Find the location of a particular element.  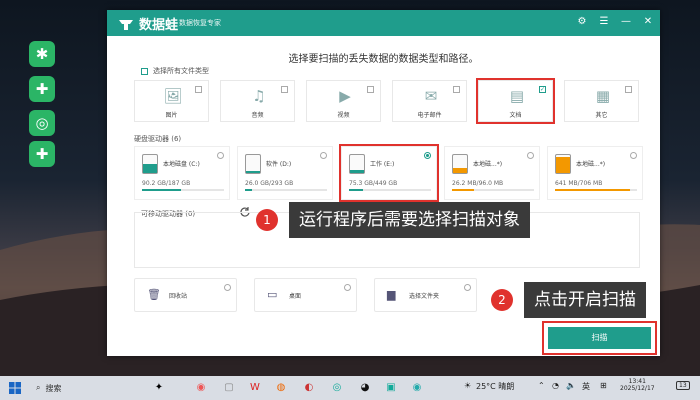

drive-card: 本地磁...*) 26.2 MB/96.0 MB is located at coordinates (492, 173).